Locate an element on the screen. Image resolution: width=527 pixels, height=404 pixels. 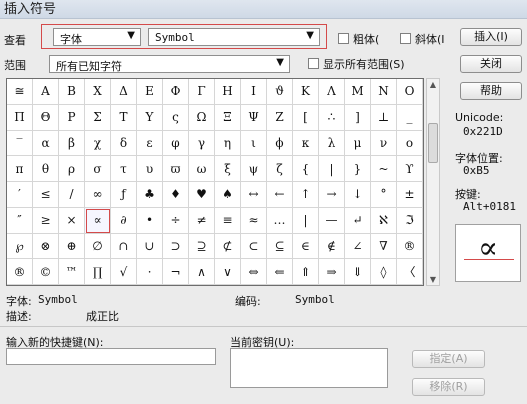
symbol-cell: • is located at coordinates (150, 220).